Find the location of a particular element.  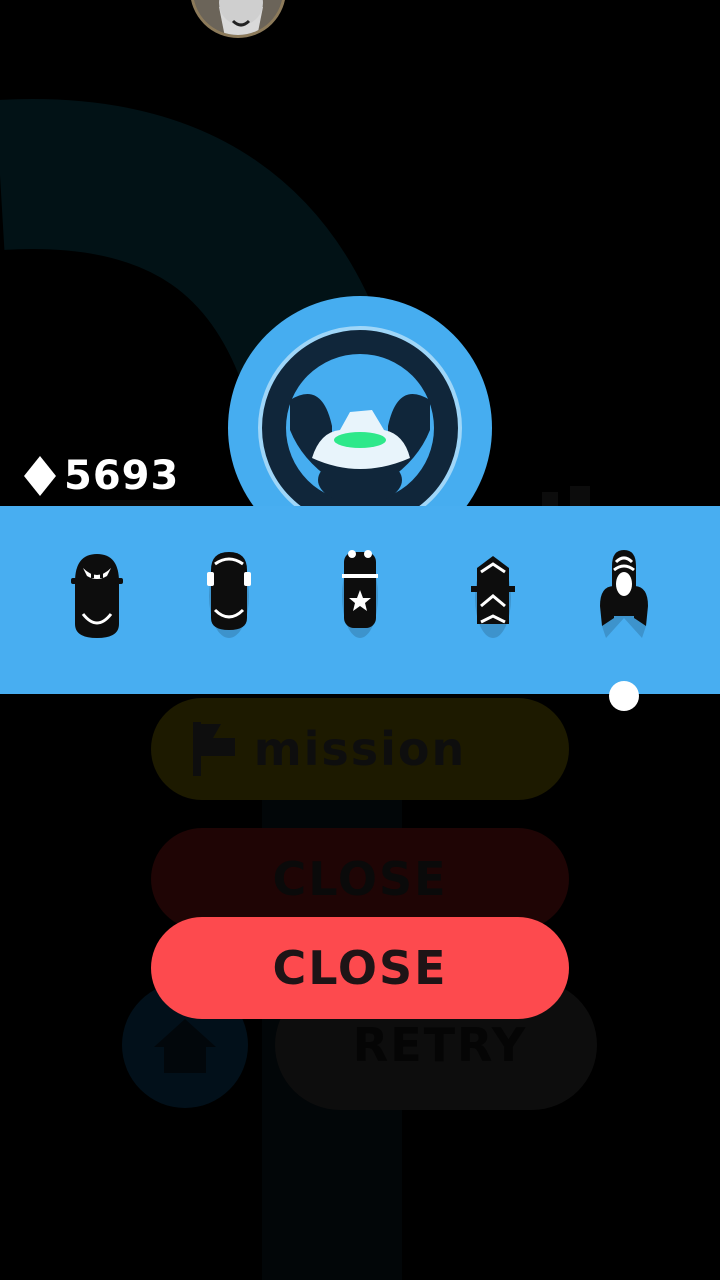

page-indicator-dot is located at coordinates (624, 696).